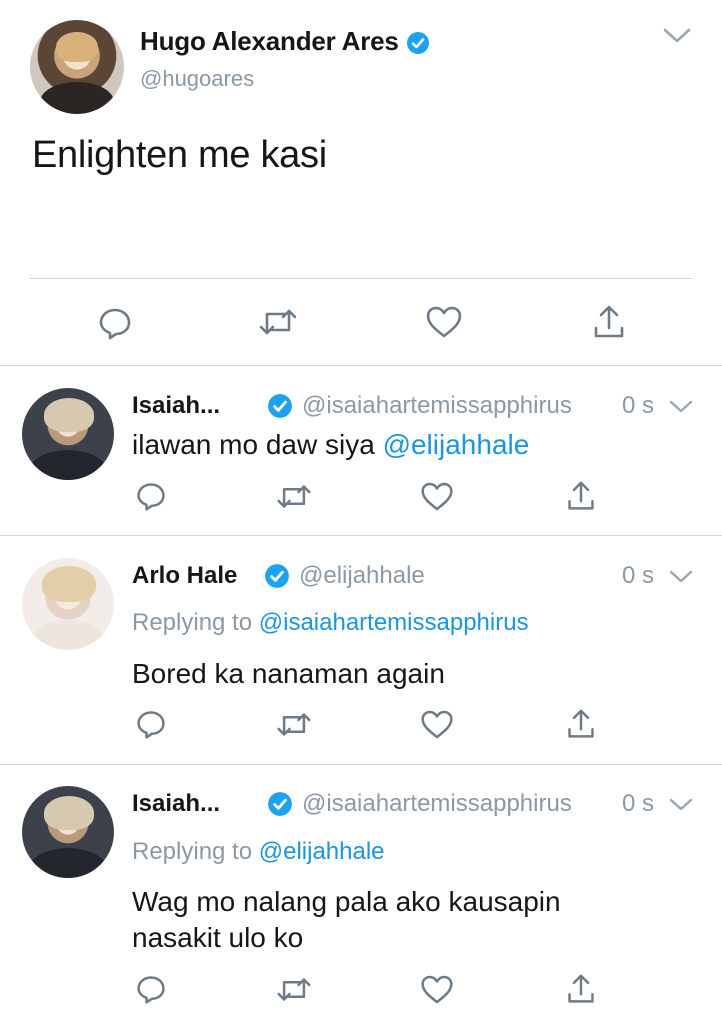  I want to click on author-handle: @elijahhale, so click(362, 576).